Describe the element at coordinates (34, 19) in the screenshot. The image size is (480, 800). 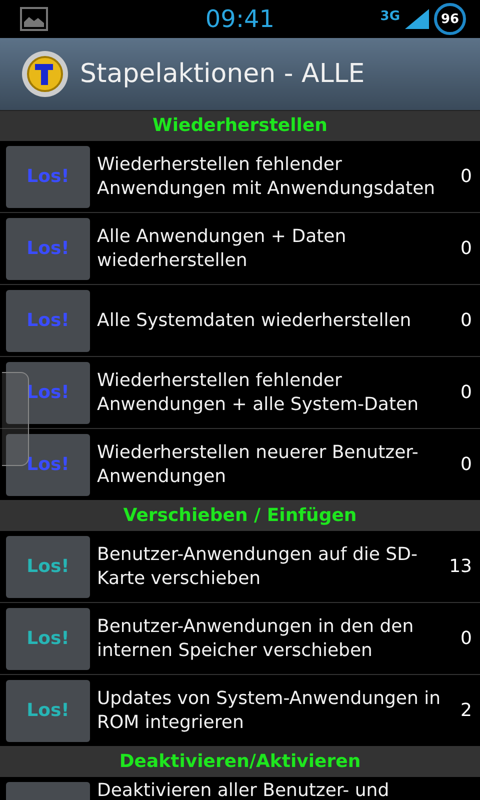
I see `image-icon` at that location.